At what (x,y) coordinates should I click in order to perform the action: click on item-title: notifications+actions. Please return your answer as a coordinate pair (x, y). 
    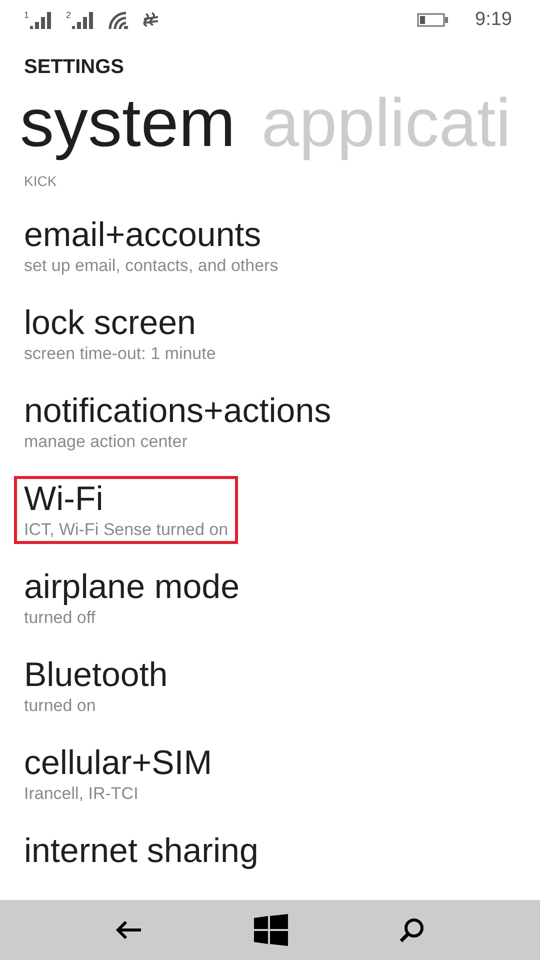
    Looking at the image, I should click on (178, 411).